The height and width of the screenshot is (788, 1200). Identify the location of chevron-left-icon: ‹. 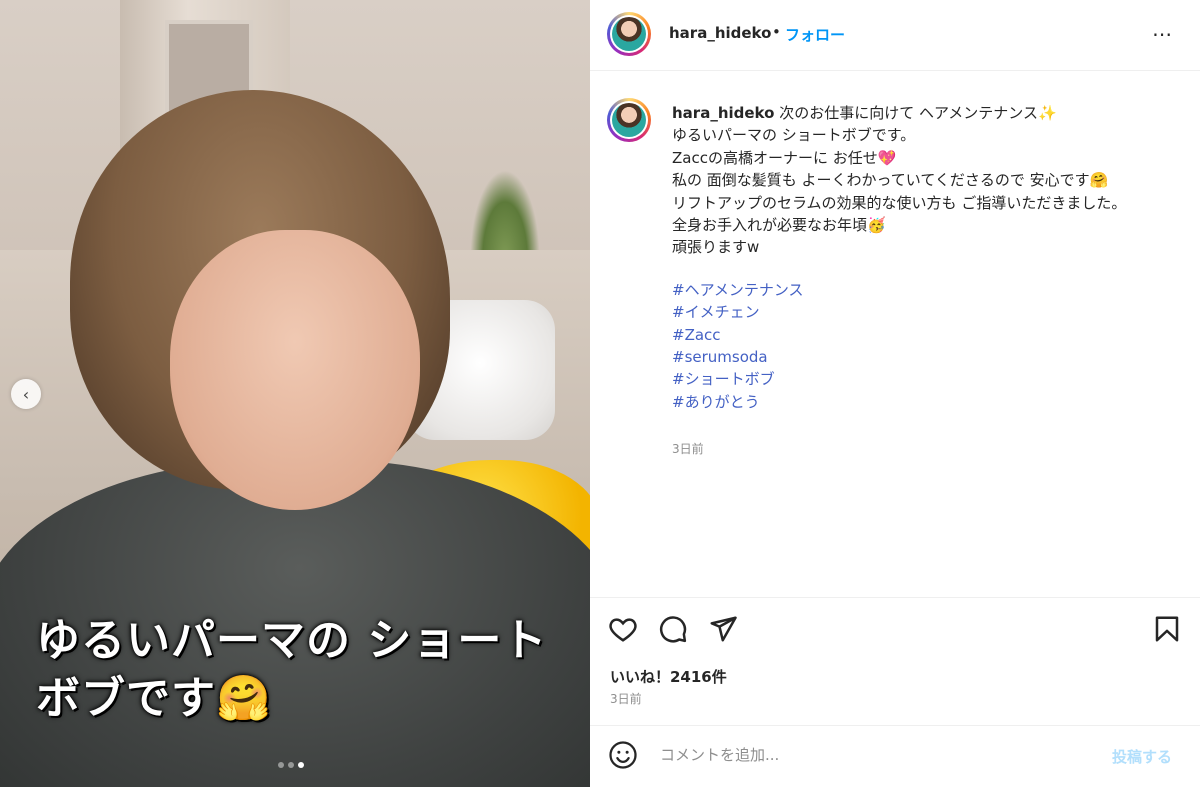
(26, 394).